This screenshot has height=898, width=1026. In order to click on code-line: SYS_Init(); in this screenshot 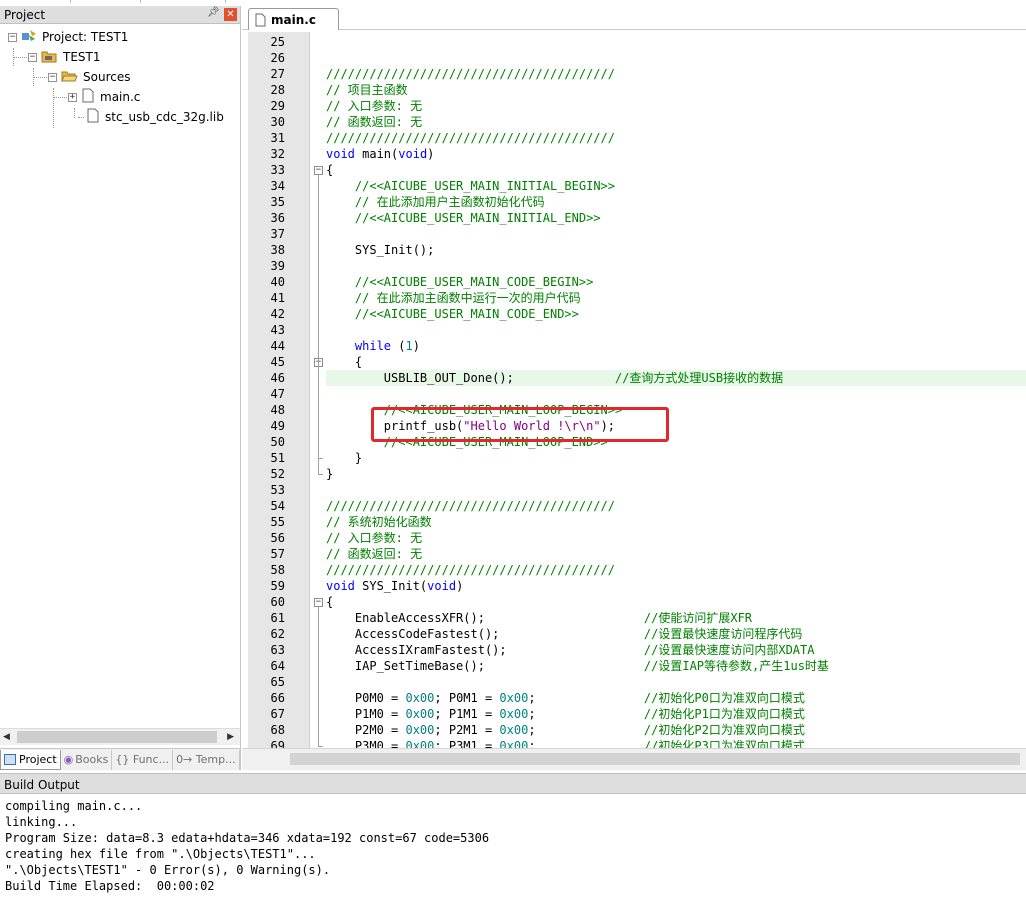, I will do `click(380, 250)`.